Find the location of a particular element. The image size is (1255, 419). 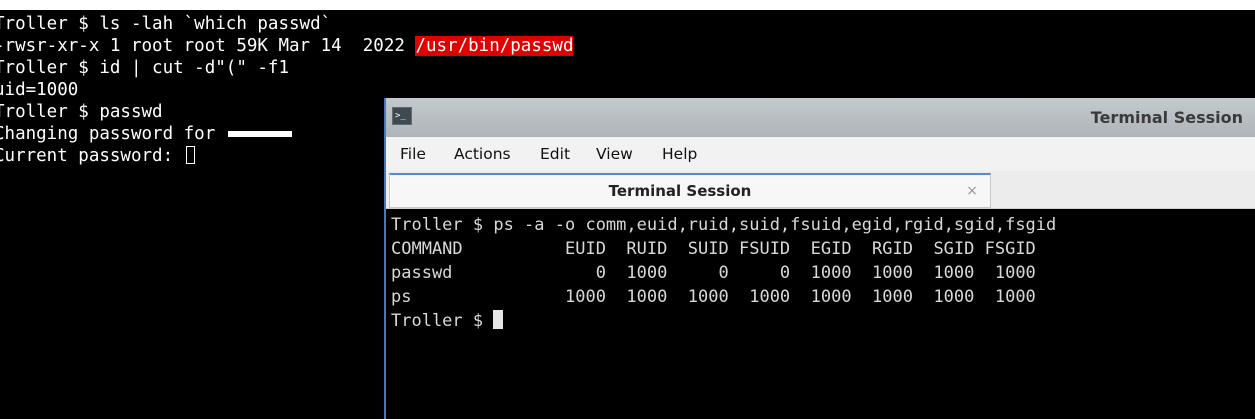

tab-bar: Terminal Session × is located at coordinates (820, 190).